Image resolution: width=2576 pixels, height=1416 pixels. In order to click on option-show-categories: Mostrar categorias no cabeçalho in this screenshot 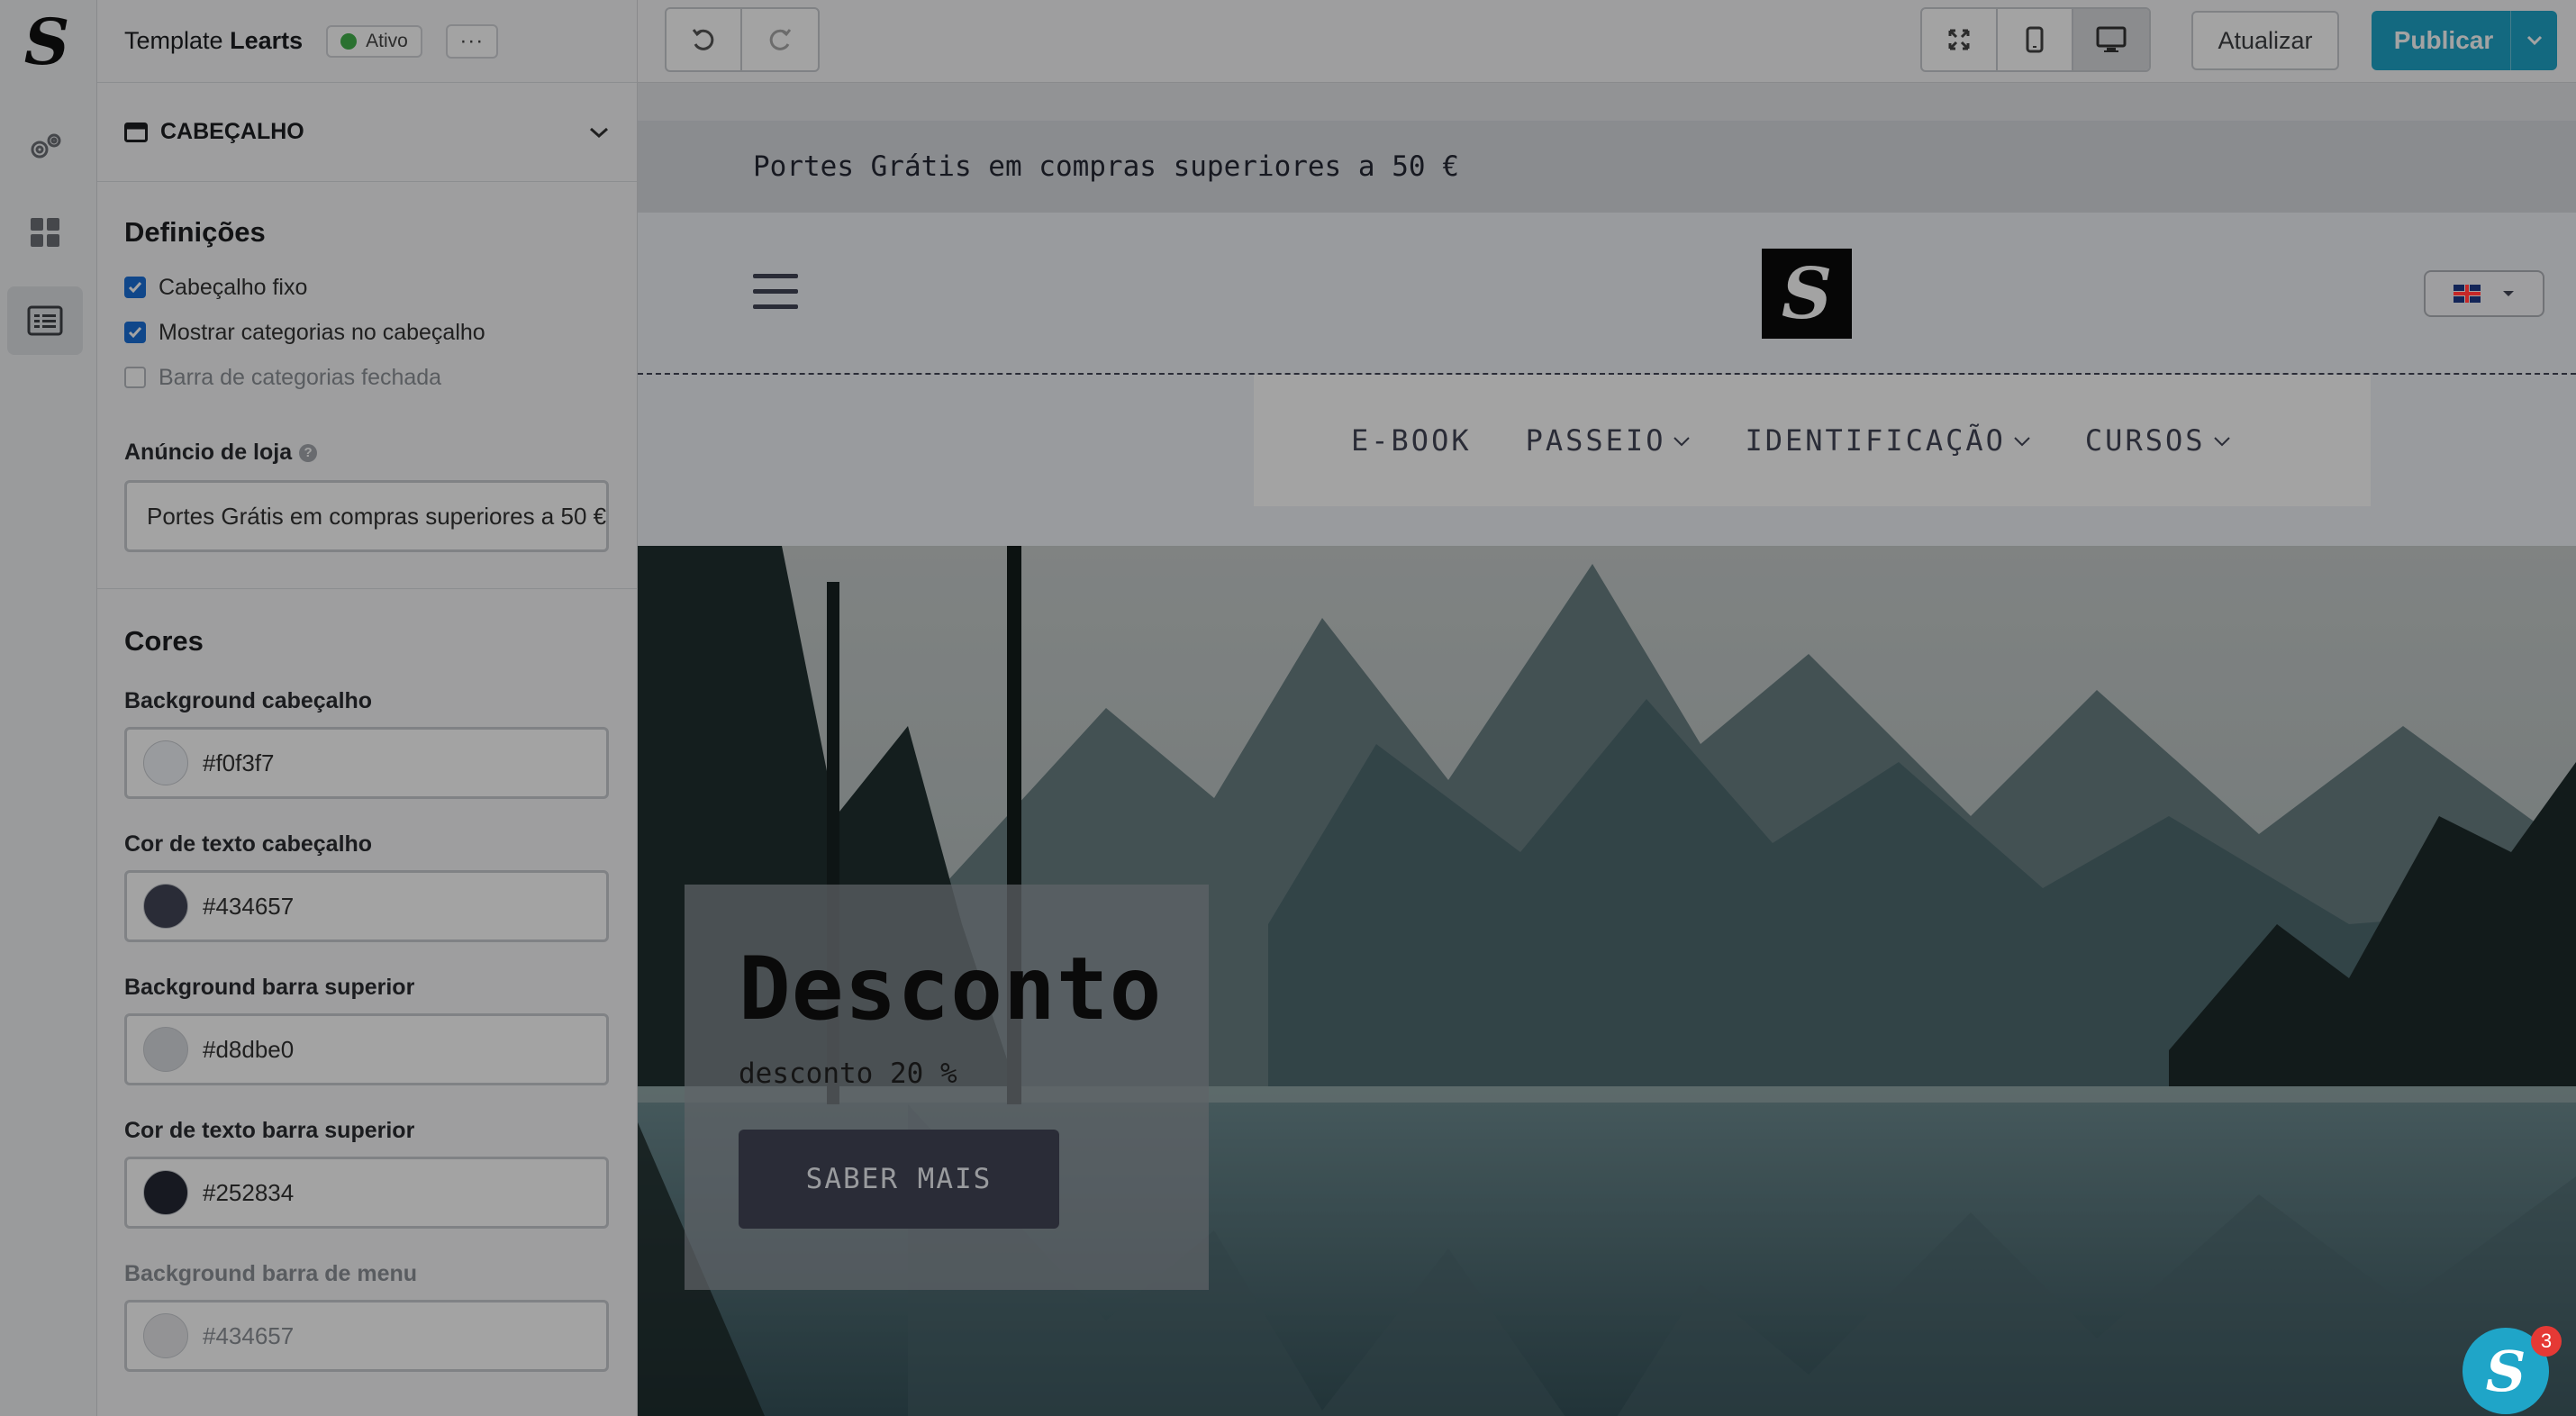, I will do `click(367, 332)`.